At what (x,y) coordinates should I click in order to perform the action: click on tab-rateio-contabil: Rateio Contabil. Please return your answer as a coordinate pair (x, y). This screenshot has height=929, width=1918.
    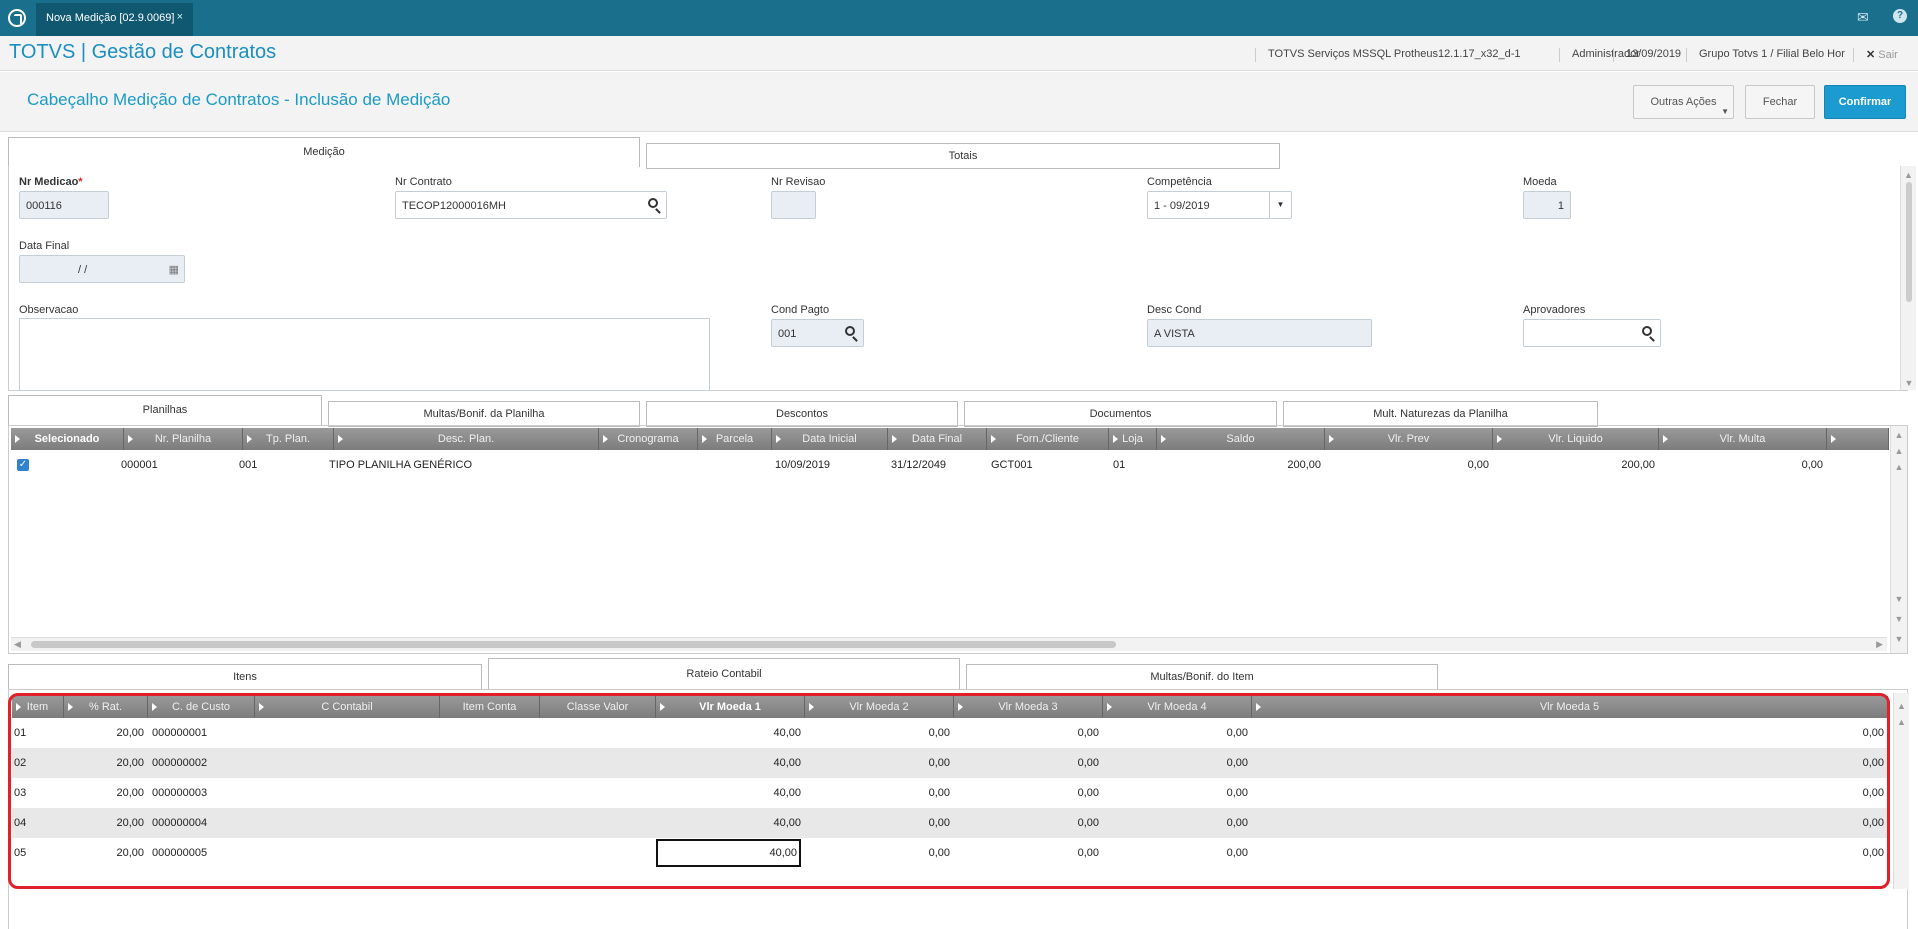
    Looking at the image, I should click on (724, 674).